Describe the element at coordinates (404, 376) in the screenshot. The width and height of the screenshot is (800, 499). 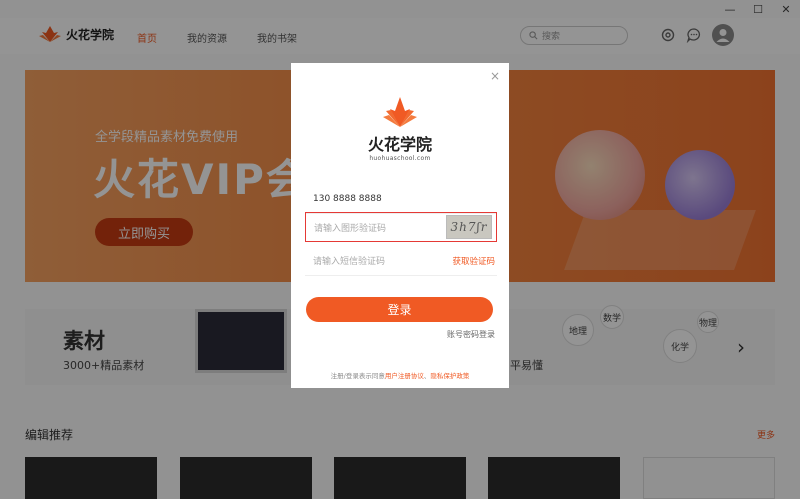
I see `user-agreement-link: 用户注册协议` at that location.